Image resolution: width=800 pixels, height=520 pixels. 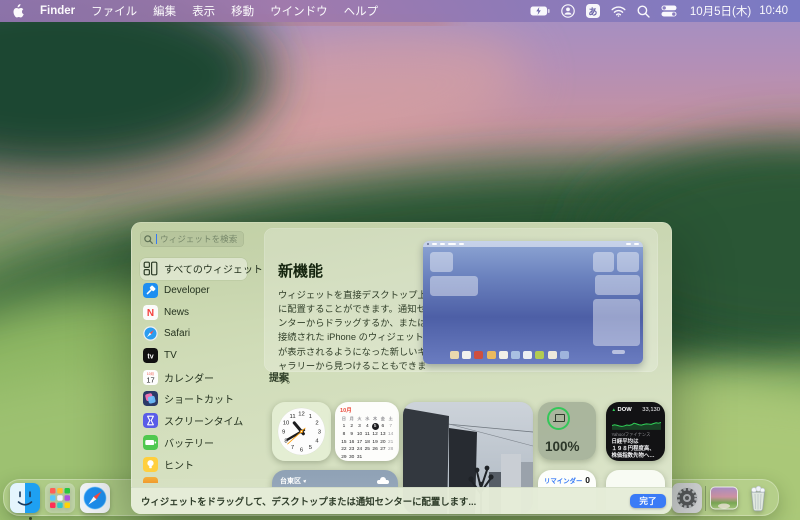 What do you see at coordinates (359, 457) in the screenshot?
I see `calendar-day: 31` at bounding box center [359, 457].